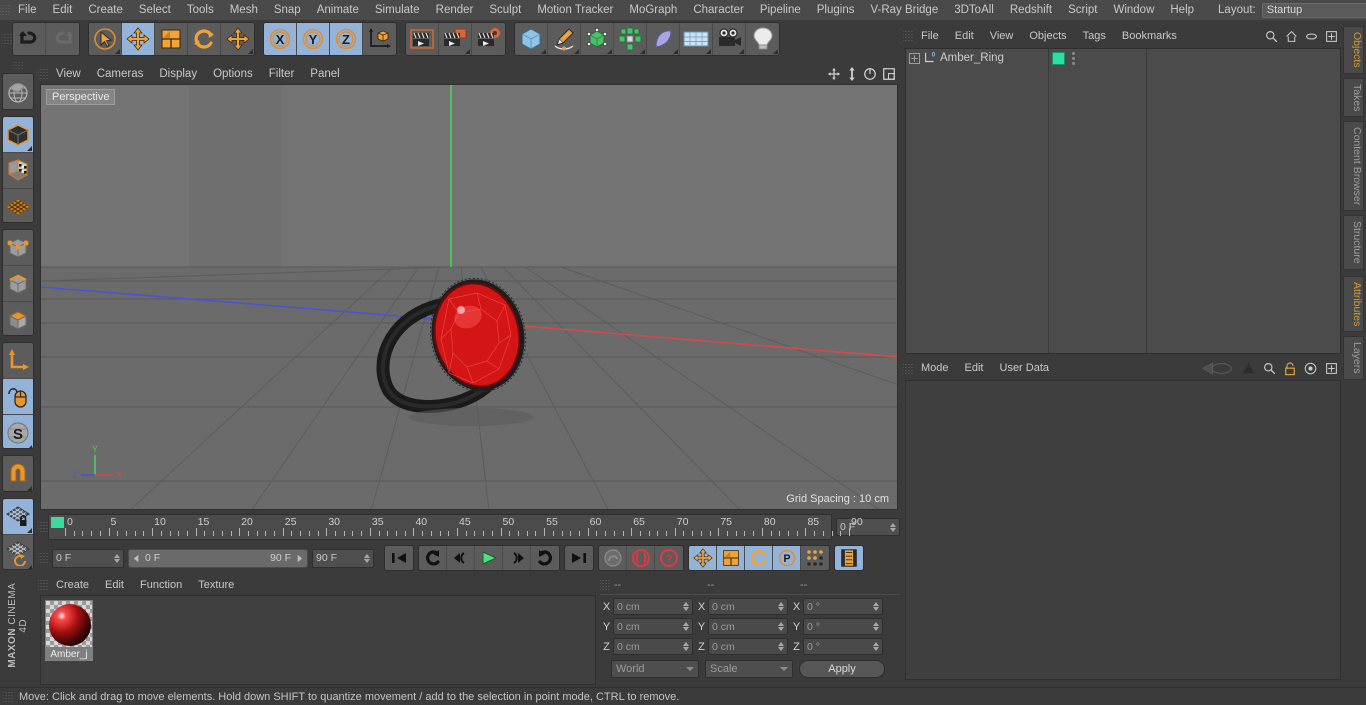 This screenshot has height=705, width=1366. Describe the element at coordinates (1149, 36) in the screenshot. I see `object-menu-bookmarks: Bookmarks` at that location.